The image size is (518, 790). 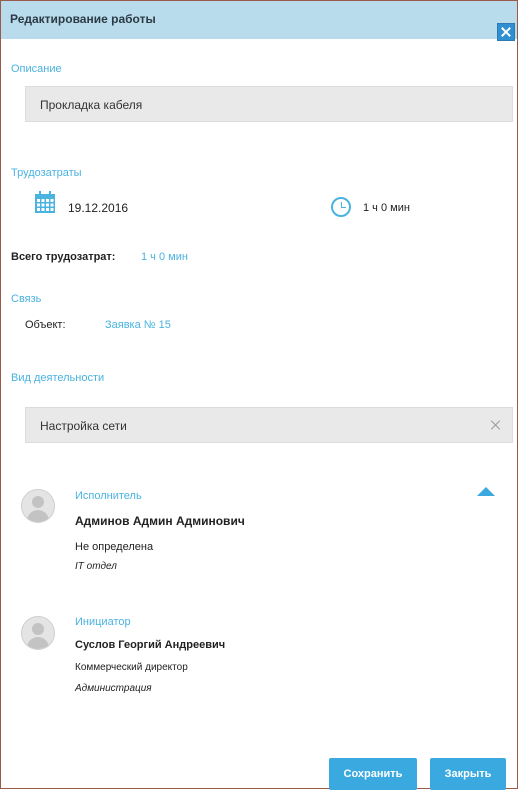 What do you see at coordinates (160, 521) in the screenshot?
I see `executor-name: Админов Админ Админович` at bounding box center [160, 521].